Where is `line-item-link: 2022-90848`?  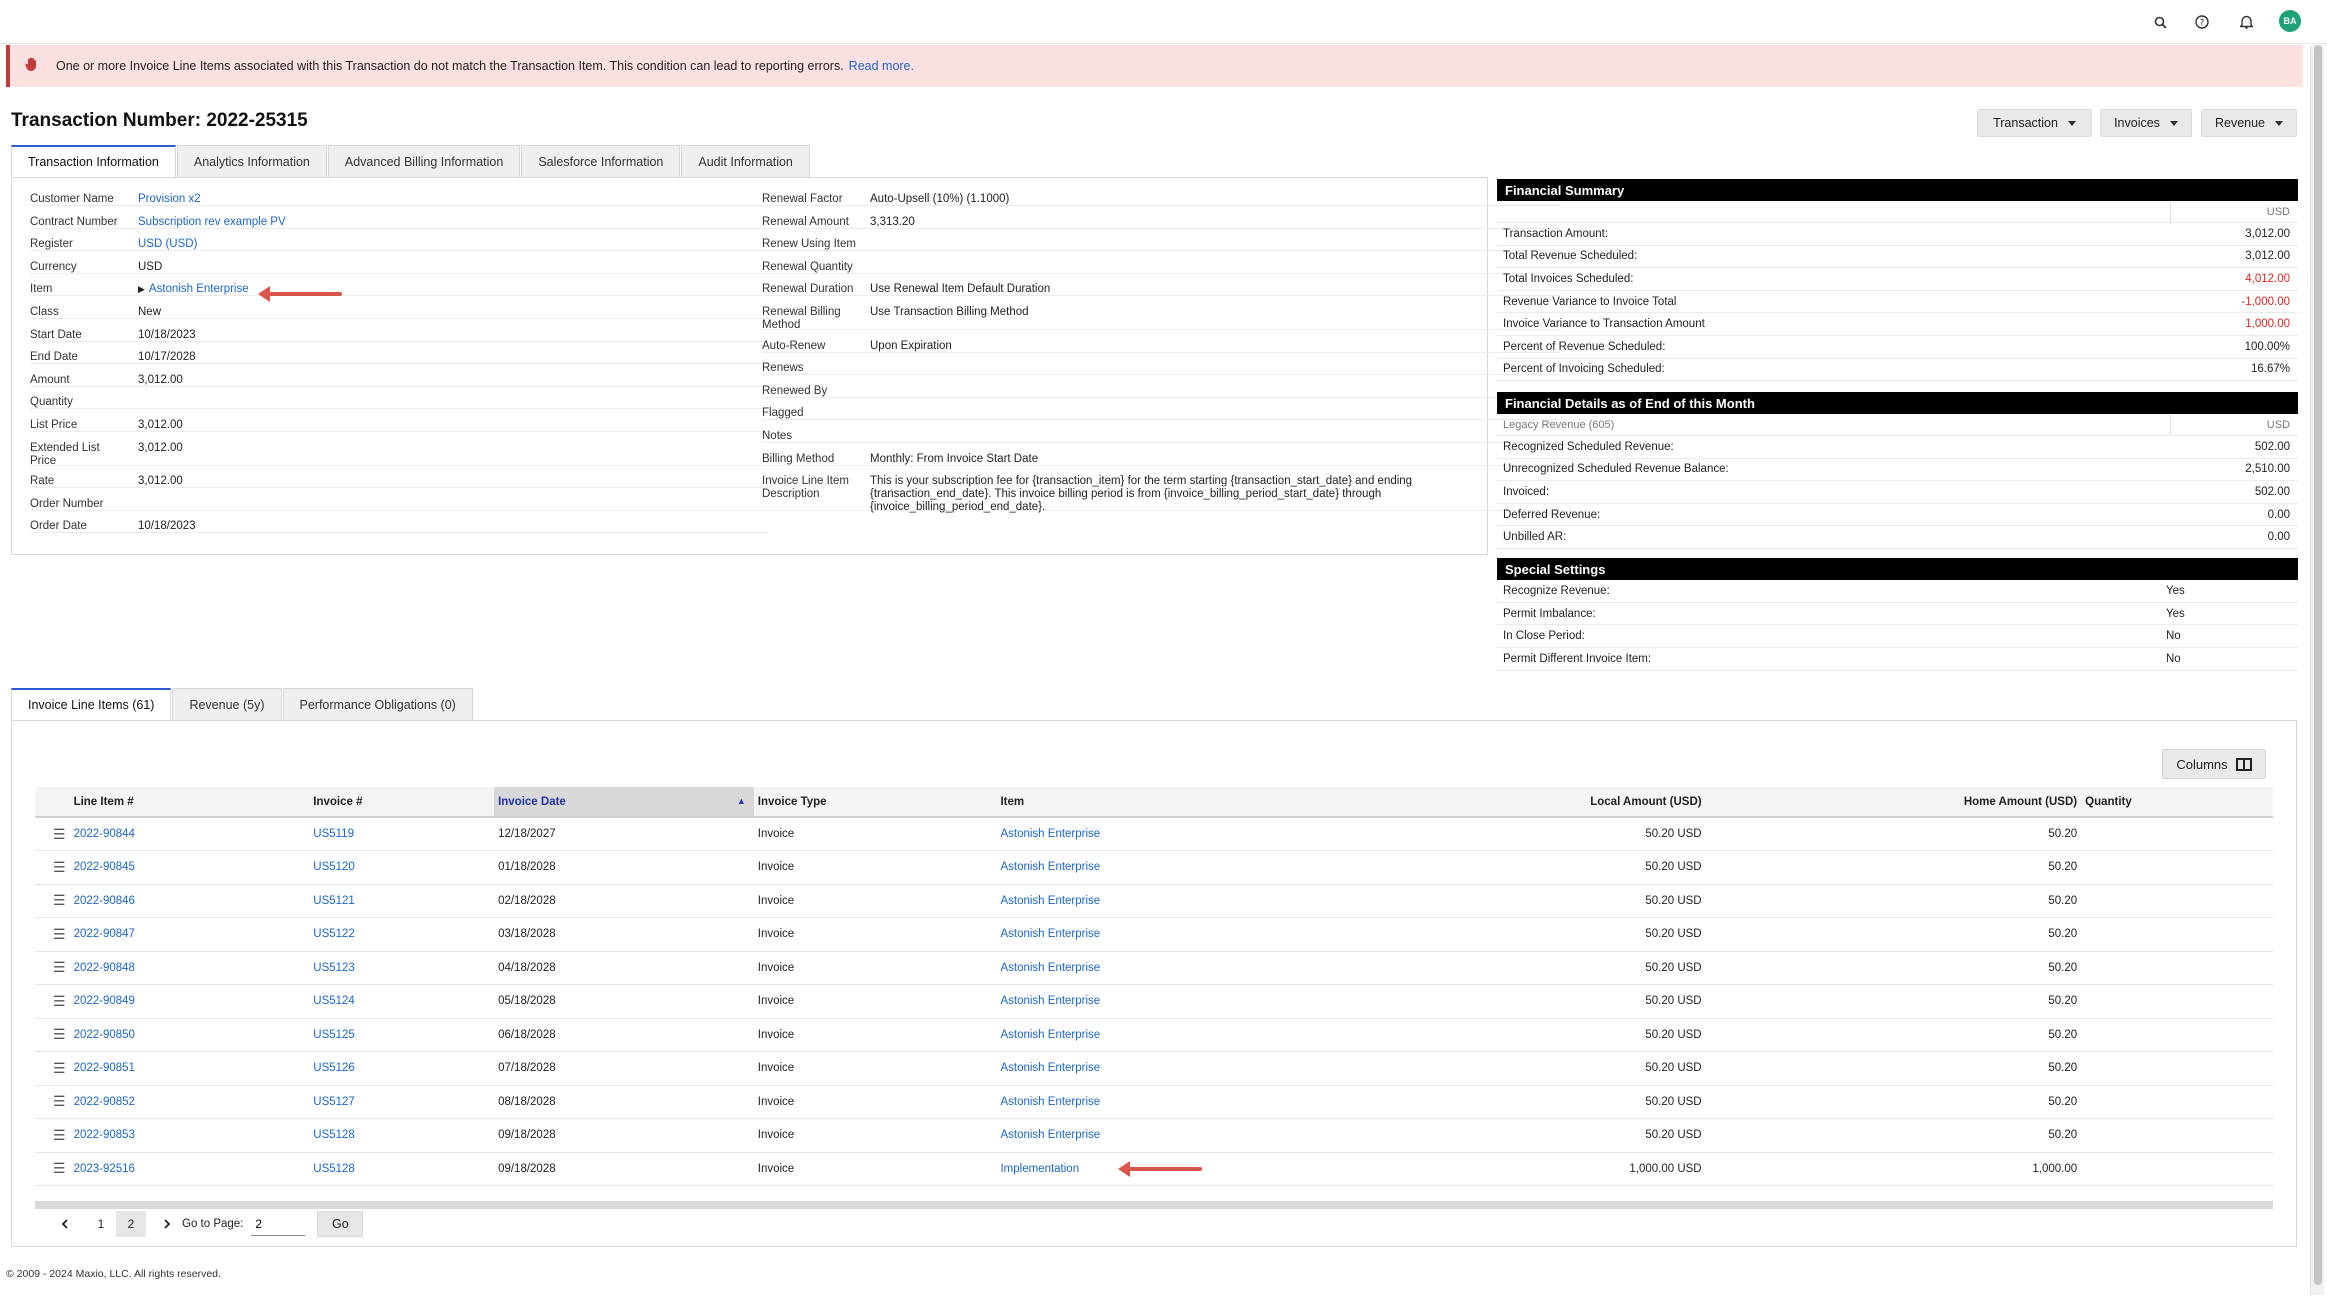
line-item-link: 2022-90848 is located at coordinates (104, 968).